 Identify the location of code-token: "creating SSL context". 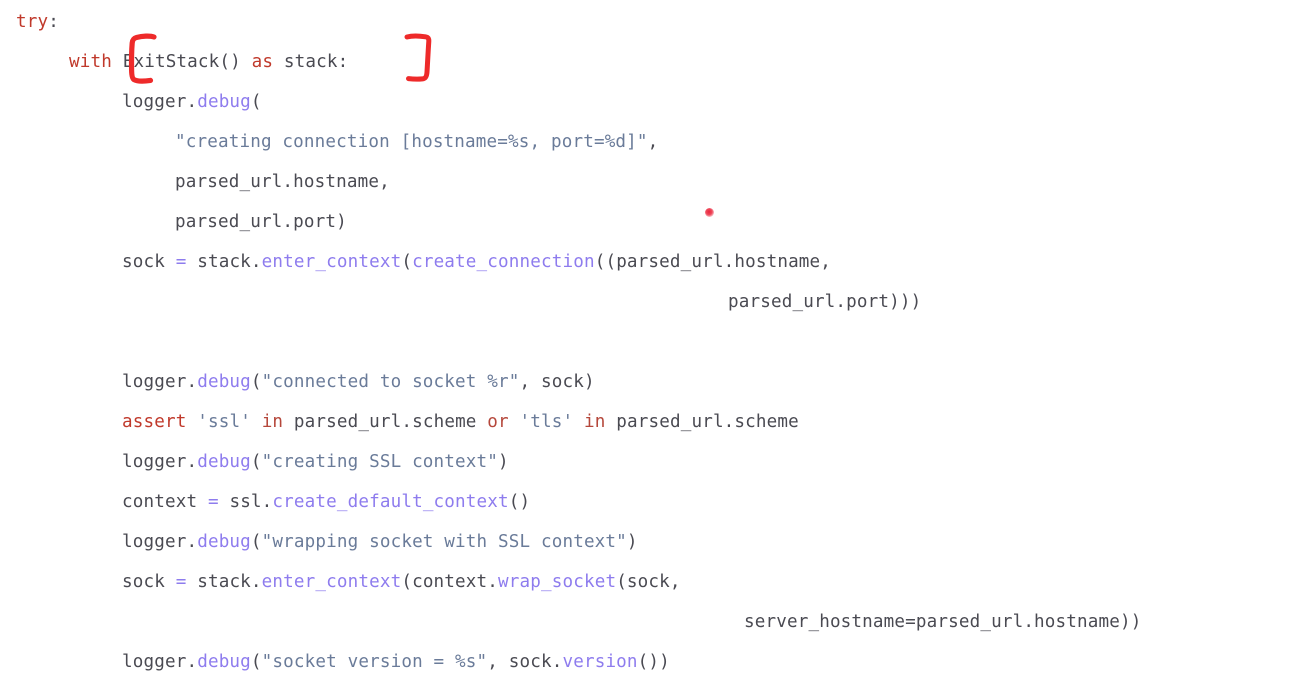
(380, 462).